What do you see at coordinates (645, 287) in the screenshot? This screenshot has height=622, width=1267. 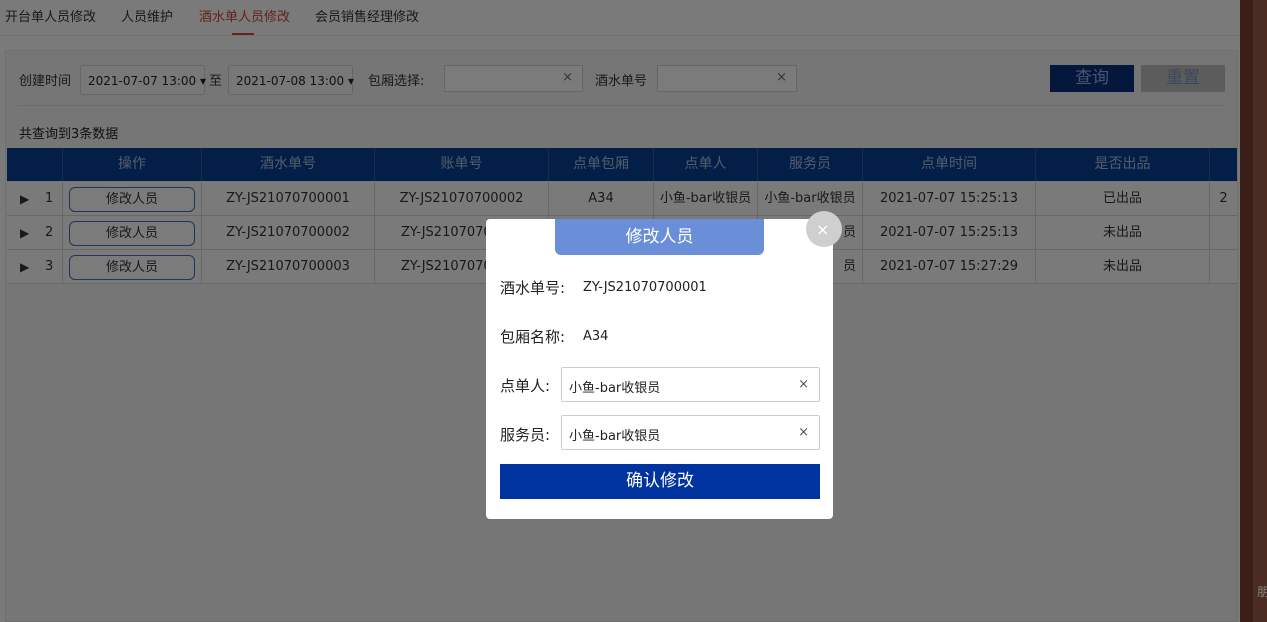 I see `order-no-value: ZY-JS21070700001` at bounding box center [645, 287].